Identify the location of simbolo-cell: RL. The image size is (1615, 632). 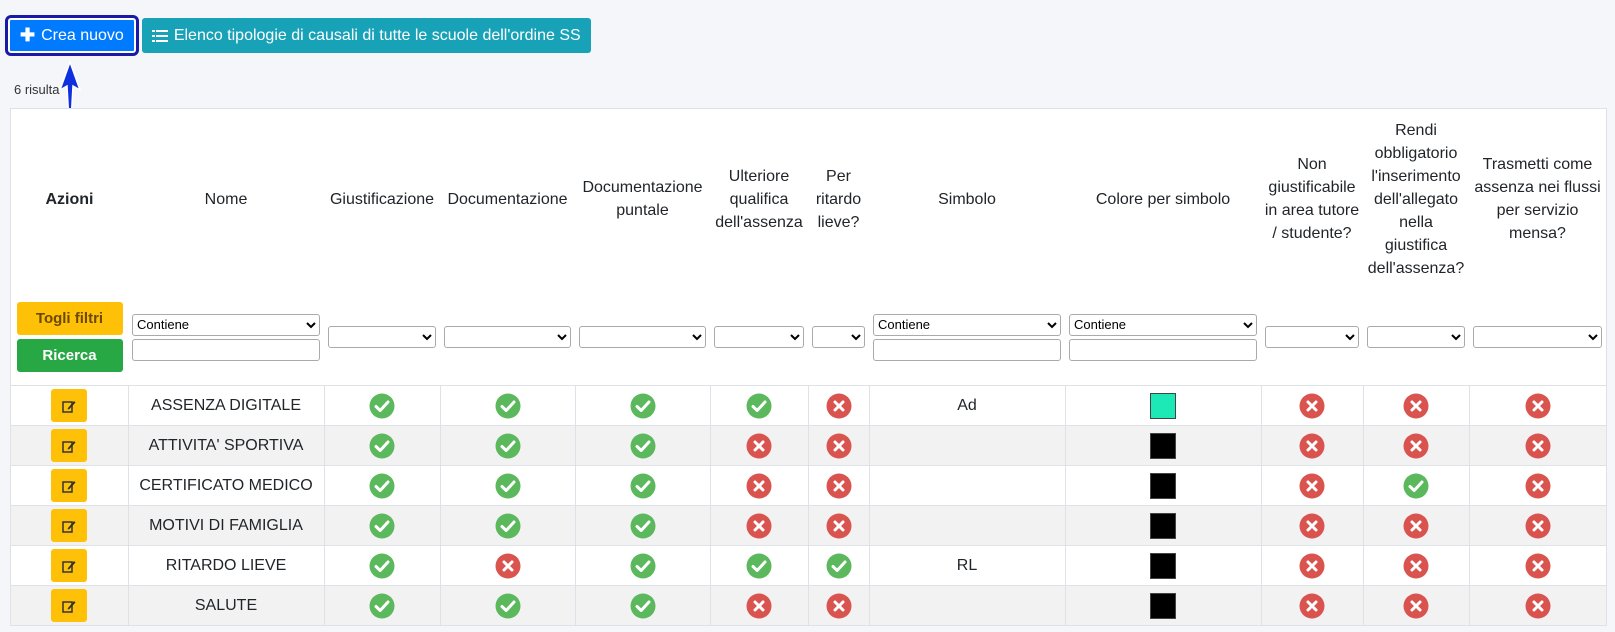
(966, 565).